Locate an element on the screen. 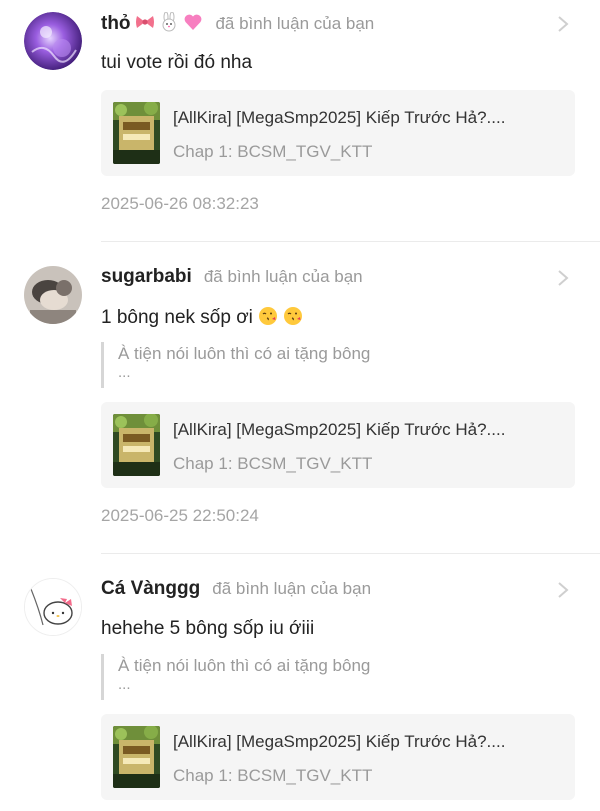  comment-text: tui vote rồi đó nha is located at coordinates (177, 62).